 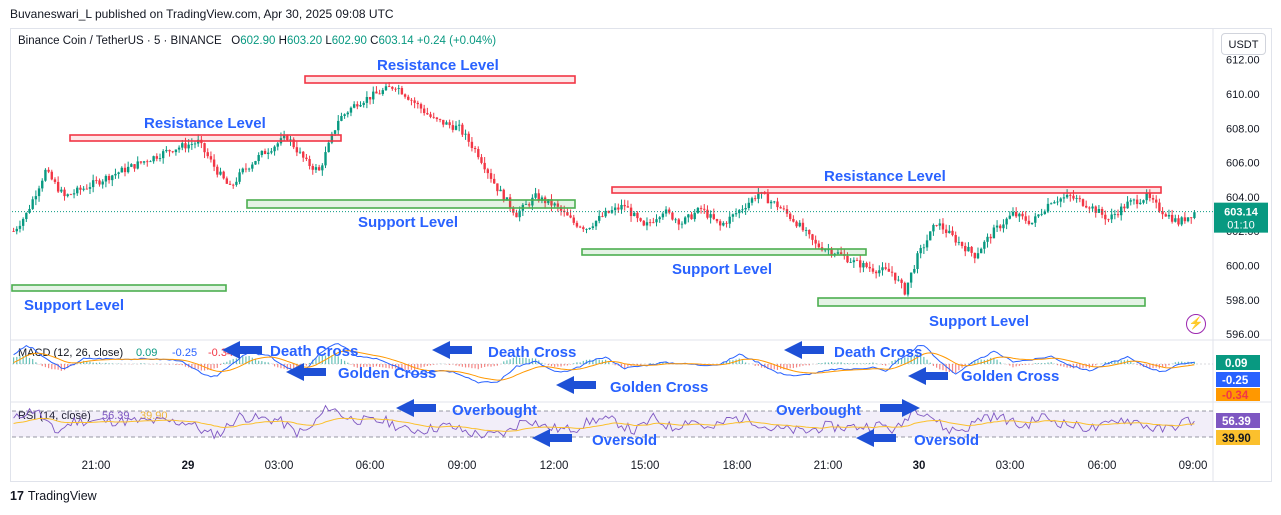 I want to click on oversold-label: Oversold, so click(x=946, y=440).